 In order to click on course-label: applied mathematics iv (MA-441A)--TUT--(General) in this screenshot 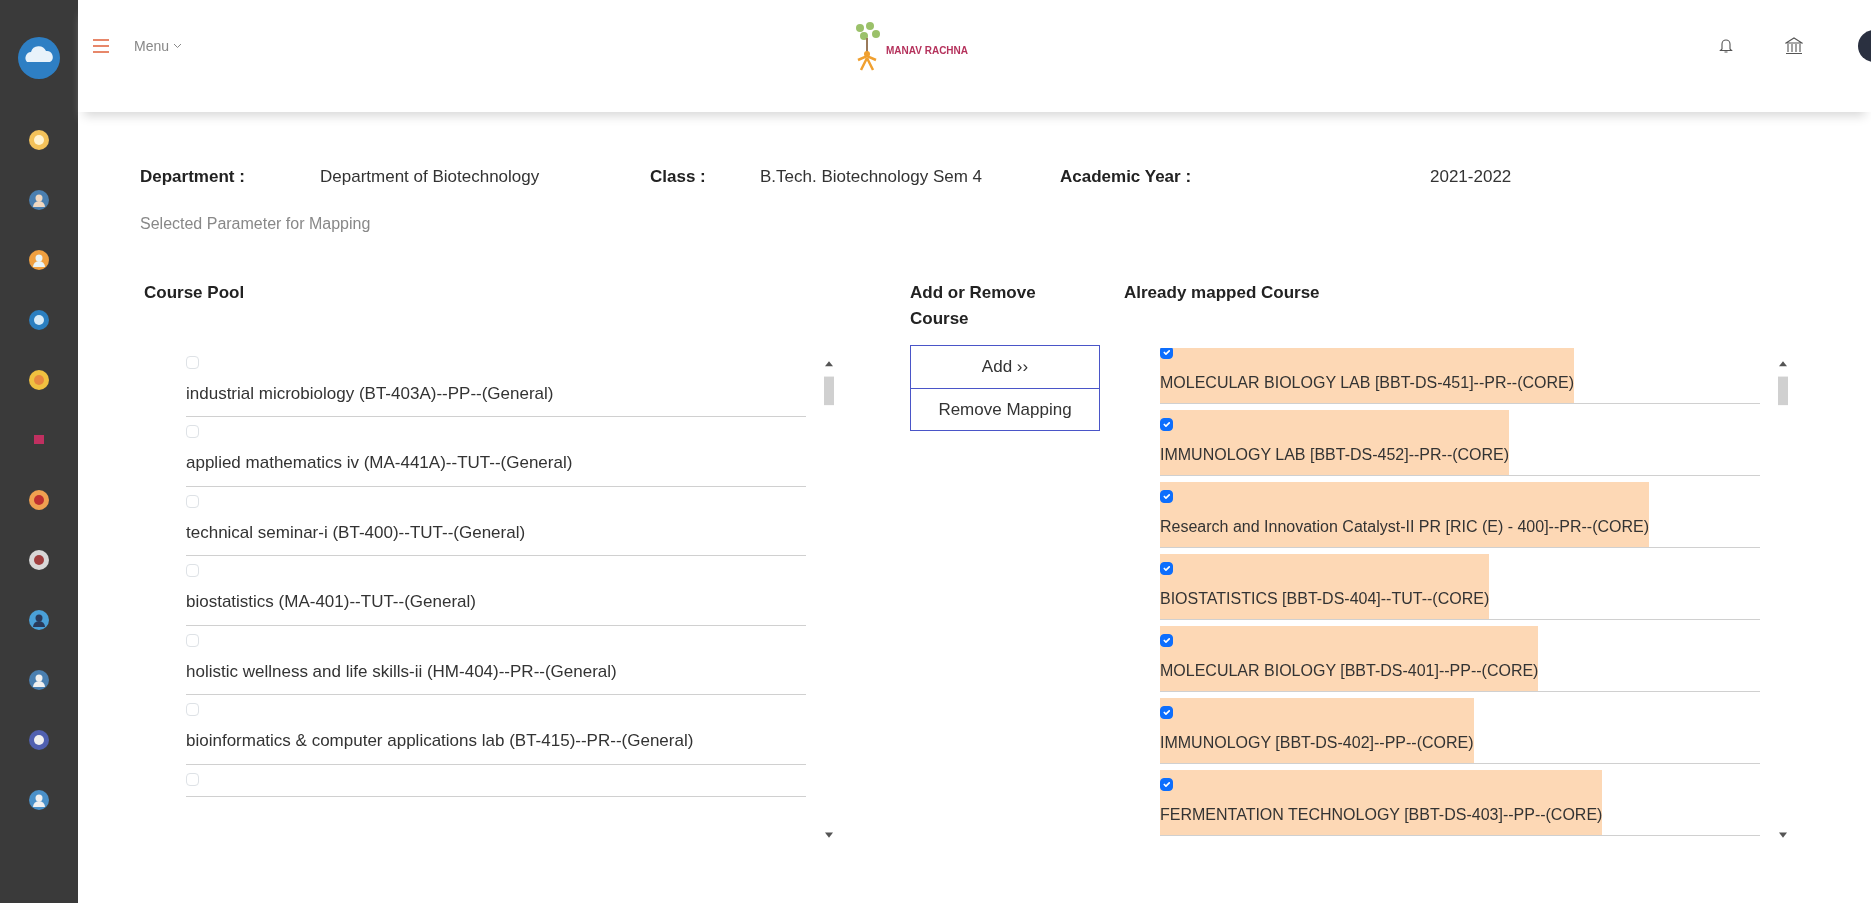, I will do `click(379, 463)`.